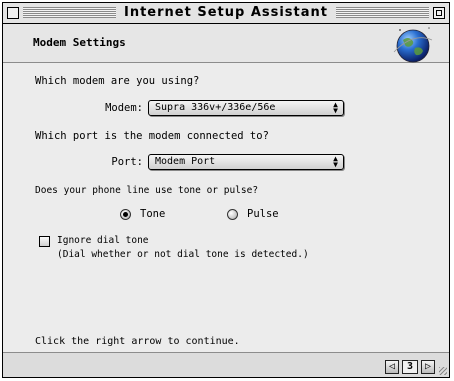 This screenshot has height=381, width=454. I want to click on navigation-footer: ◁ 3 ▷, so click(226, 365).